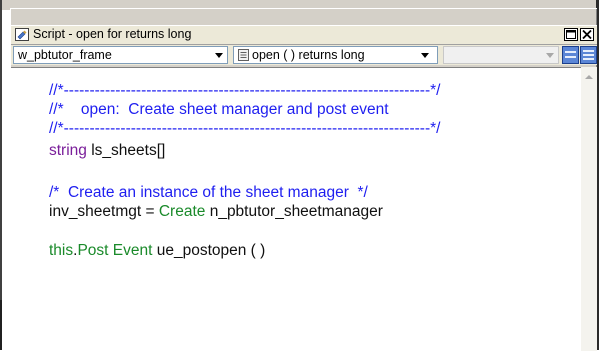 This screenshot has width=599, height=352. I want to click on code-text: n_pbtutor_sheetmanager, so click(294, 211).